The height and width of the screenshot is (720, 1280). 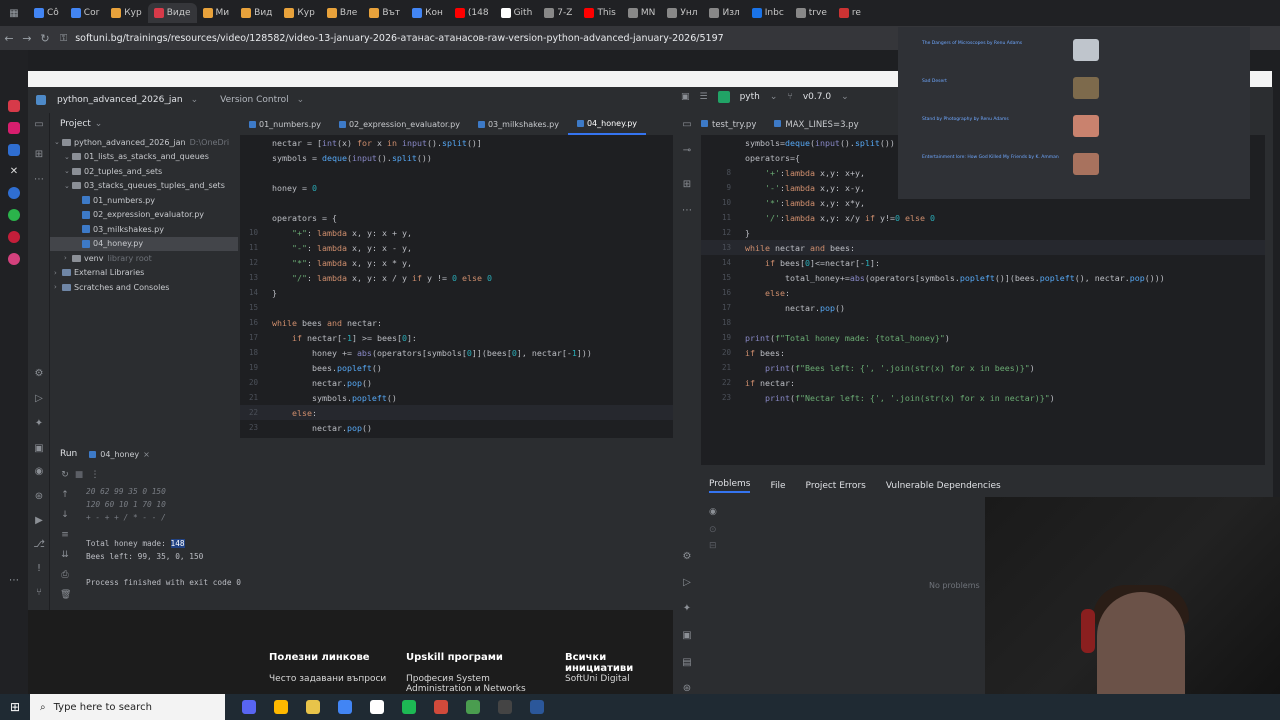 I want to click on browser-tab: Вът, so click(x=384, y=13).